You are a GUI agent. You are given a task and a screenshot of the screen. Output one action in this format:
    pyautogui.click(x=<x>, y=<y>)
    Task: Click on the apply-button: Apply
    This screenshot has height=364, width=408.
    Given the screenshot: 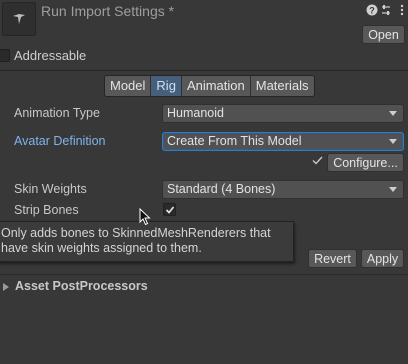 What is the action you would take?
    pyautogui.click(x=382, y=258)
    